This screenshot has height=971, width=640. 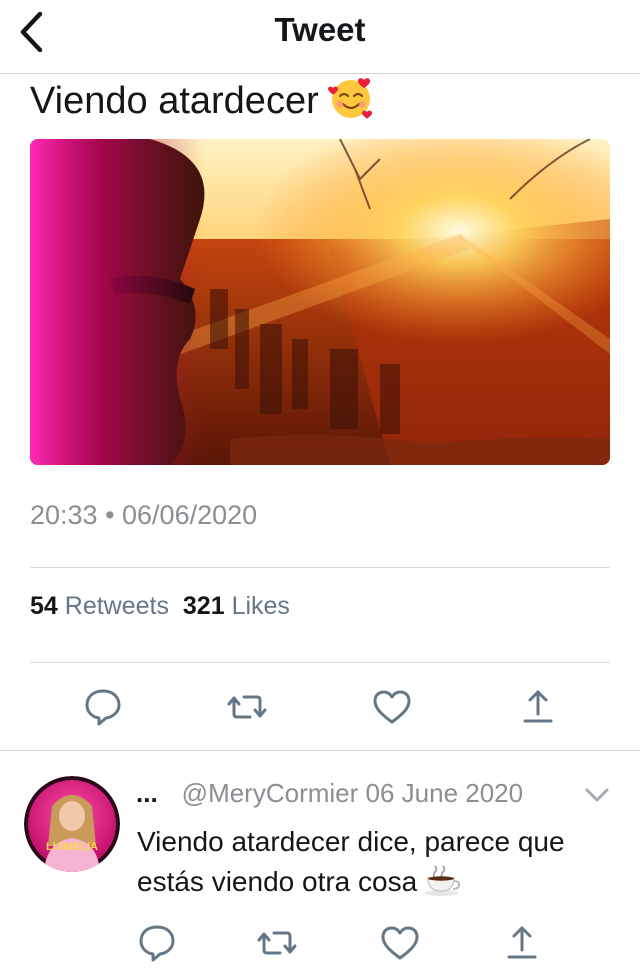 What do you see at coordinates (349, 98) in the screenshot?
I see `smiling-face-with-hearts-emoji` at bounding box center [349, 98].